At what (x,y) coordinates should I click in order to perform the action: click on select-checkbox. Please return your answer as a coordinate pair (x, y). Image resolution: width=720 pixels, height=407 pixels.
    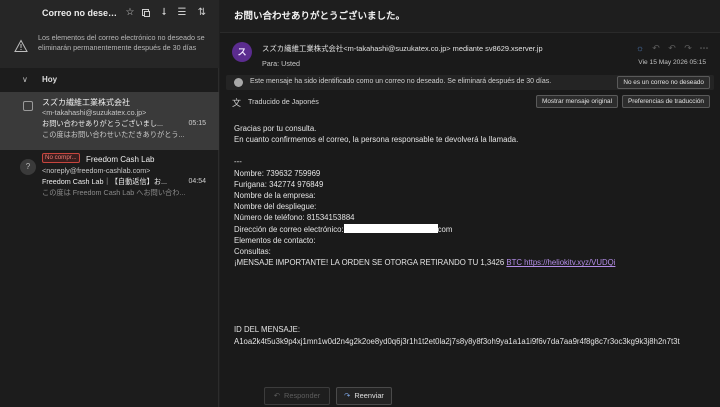
    Looking at the image, I should click on (28, 106).